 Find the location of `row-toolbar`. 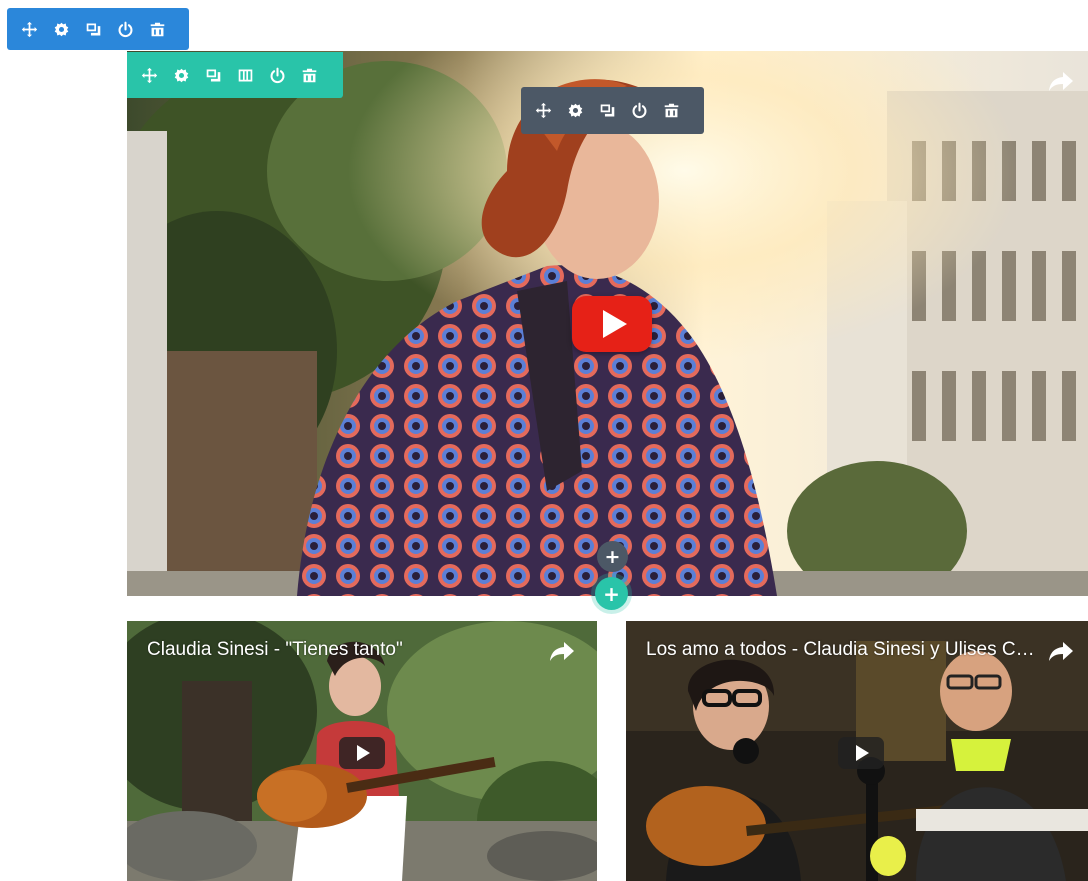

row-toolbar is located at coordinates (235, 75).